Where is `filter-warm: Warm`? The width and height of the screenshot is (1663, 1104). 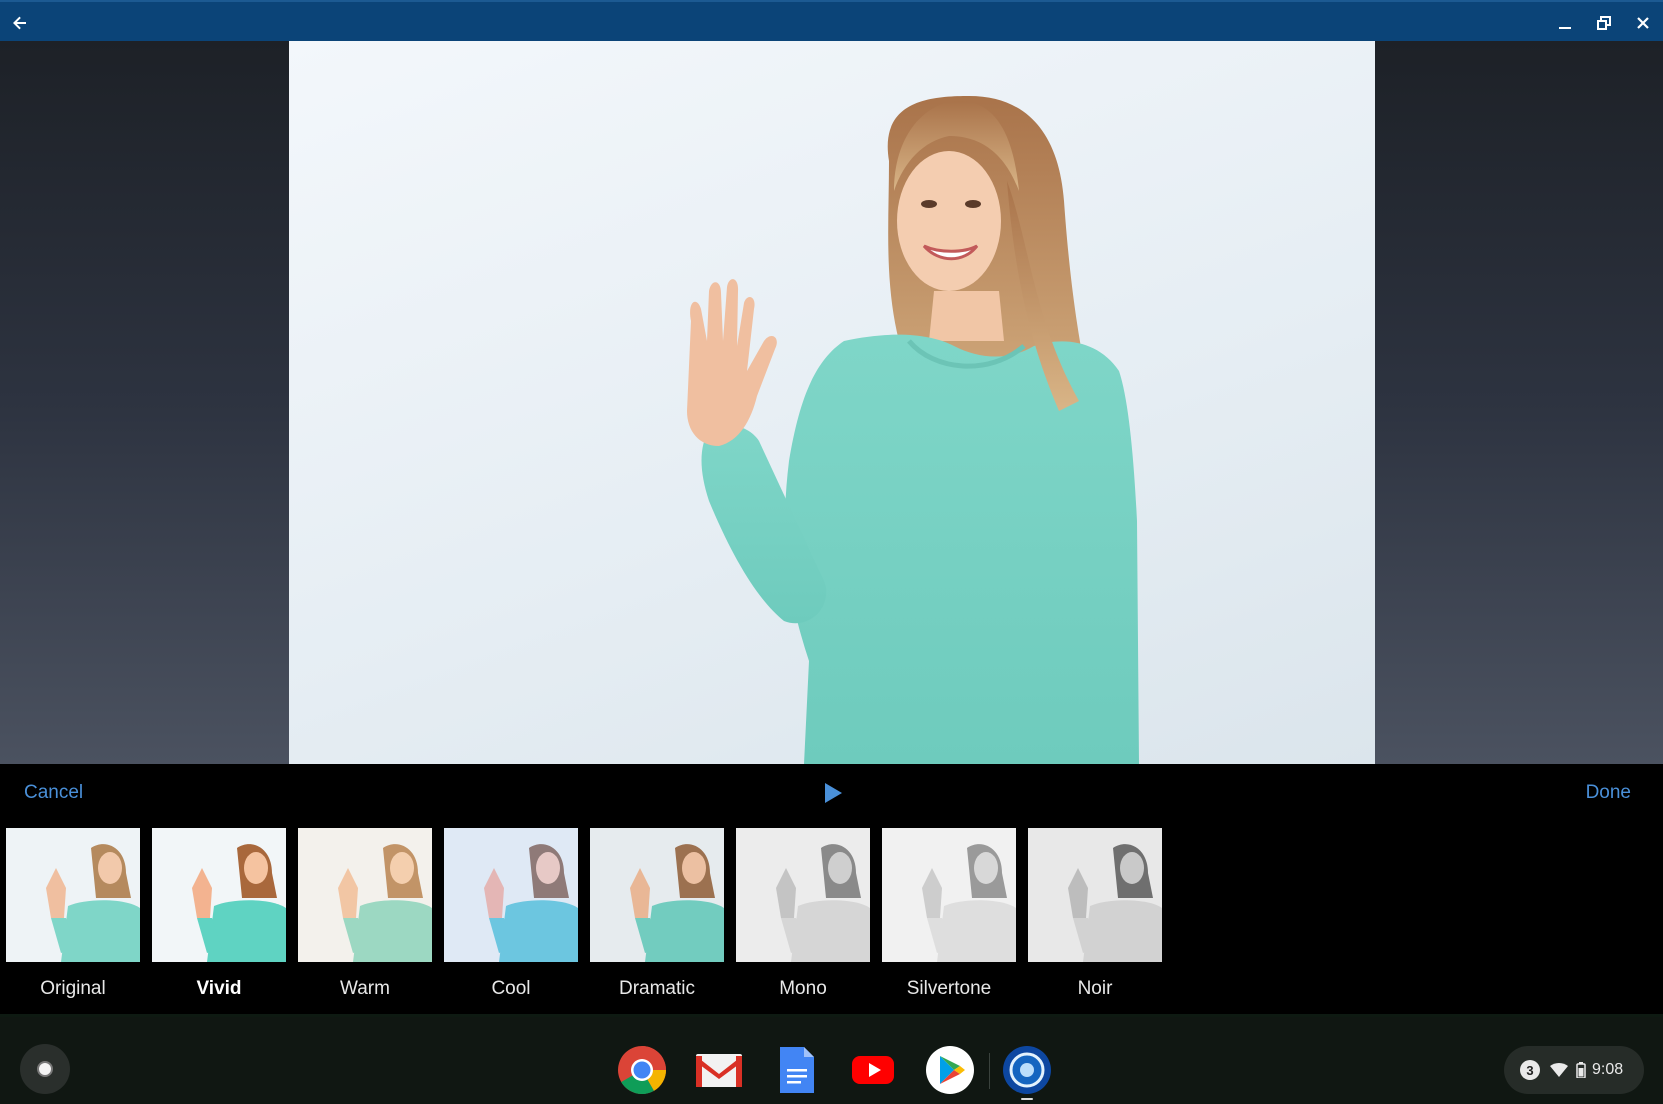 filter-warm: Warm is located at coordinates (365, 918).